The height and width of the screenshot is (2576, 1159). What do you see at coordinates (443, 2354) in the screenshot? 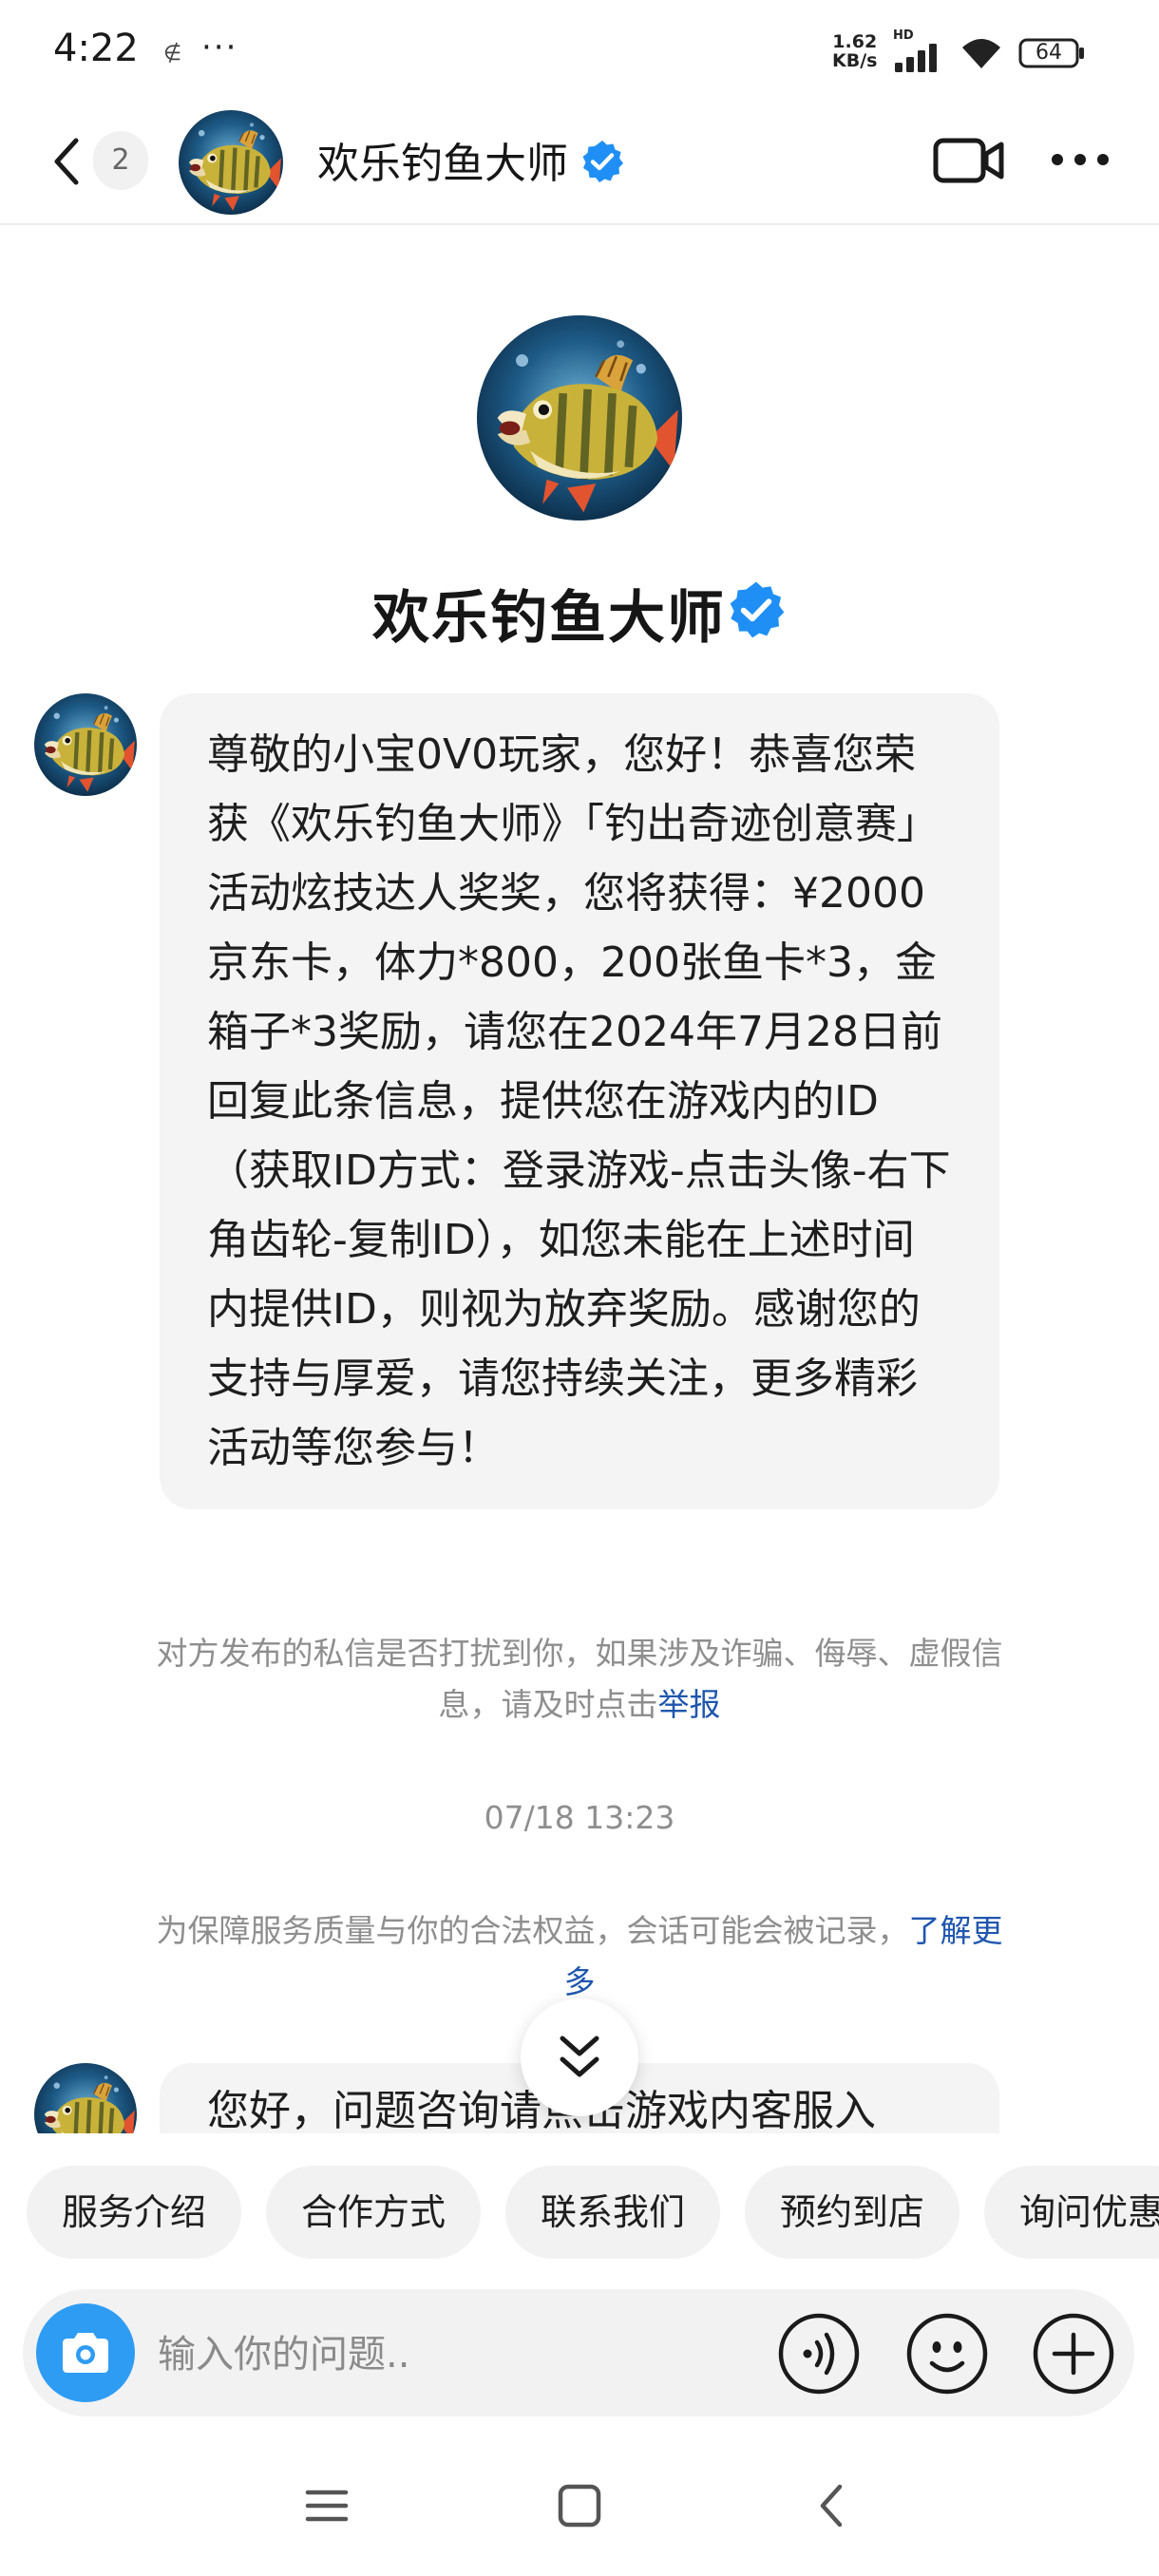
I see `question-input` at bounding box center [443, 2354].